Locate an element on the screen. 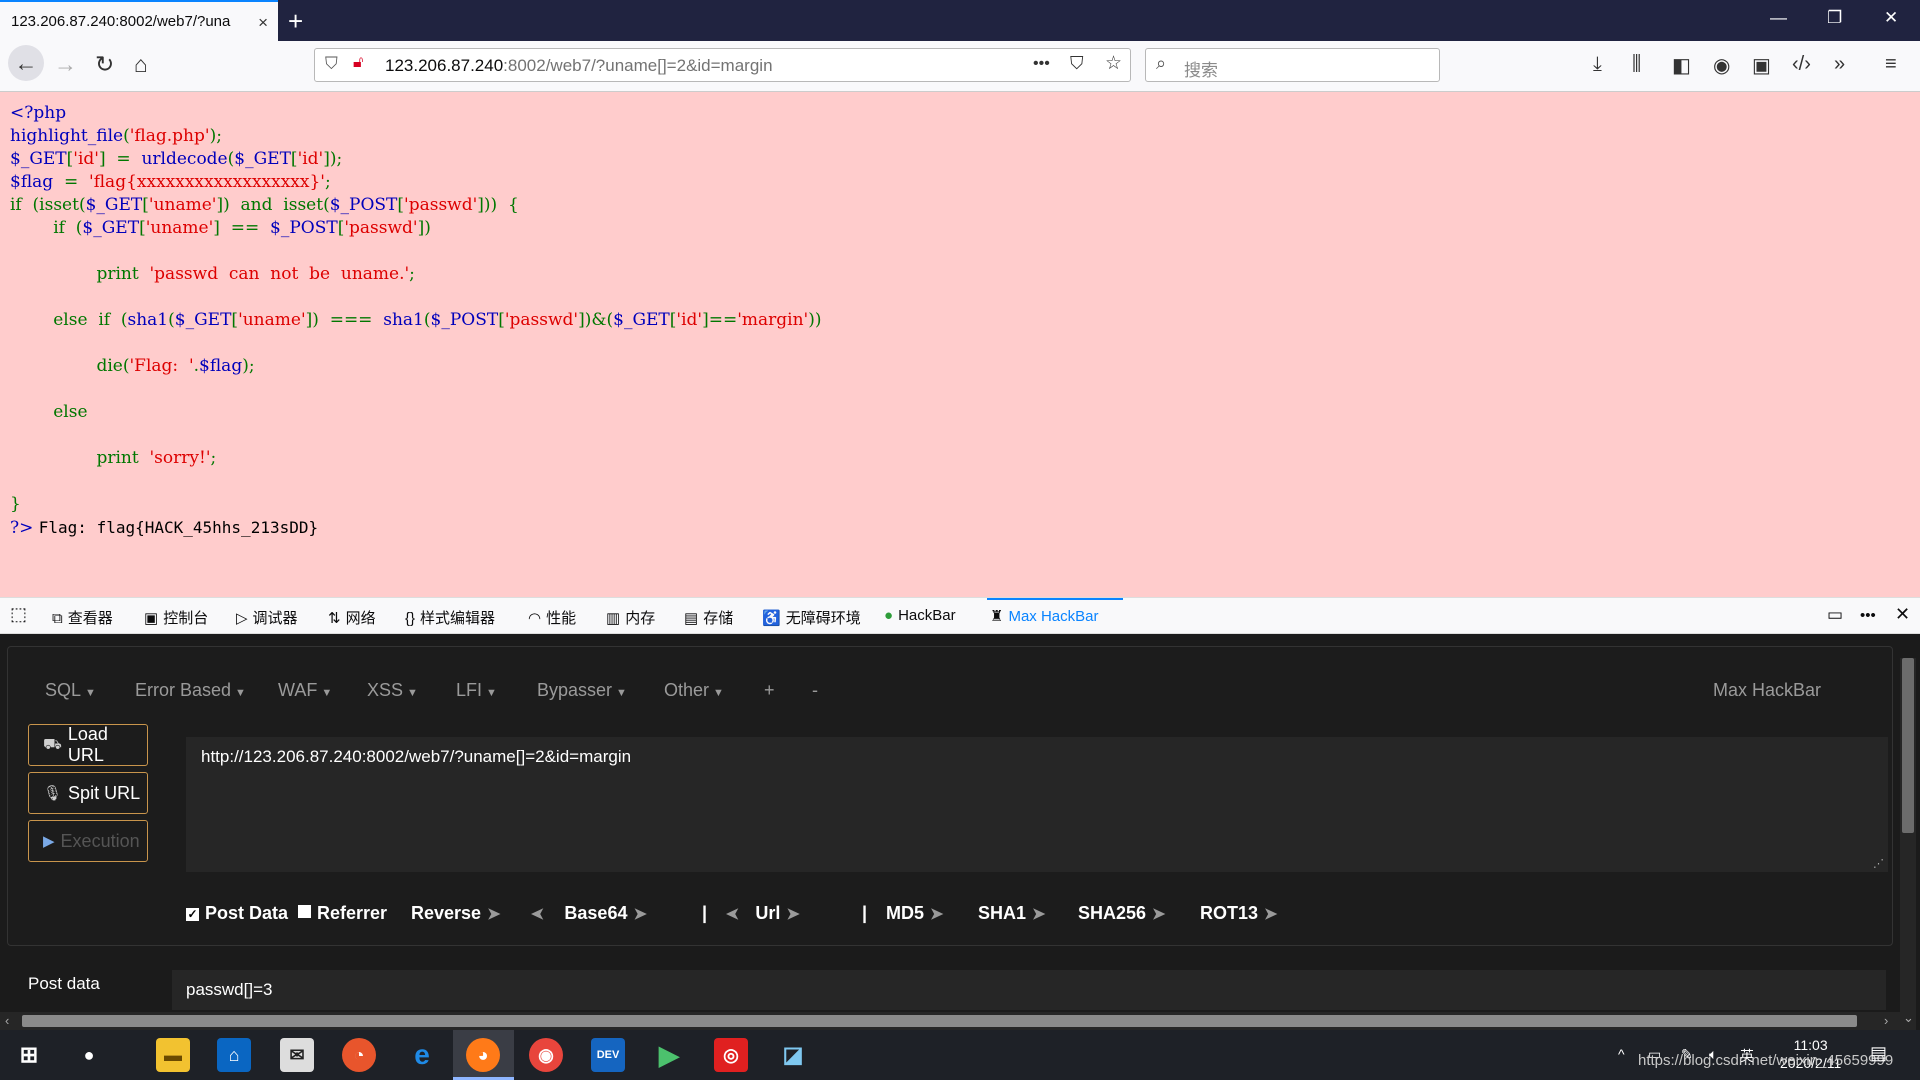 Image resolution: width=1920 pixels, height=1080 pixels. pocket-icon: ⛉ is located at coordinates (1077, 63).